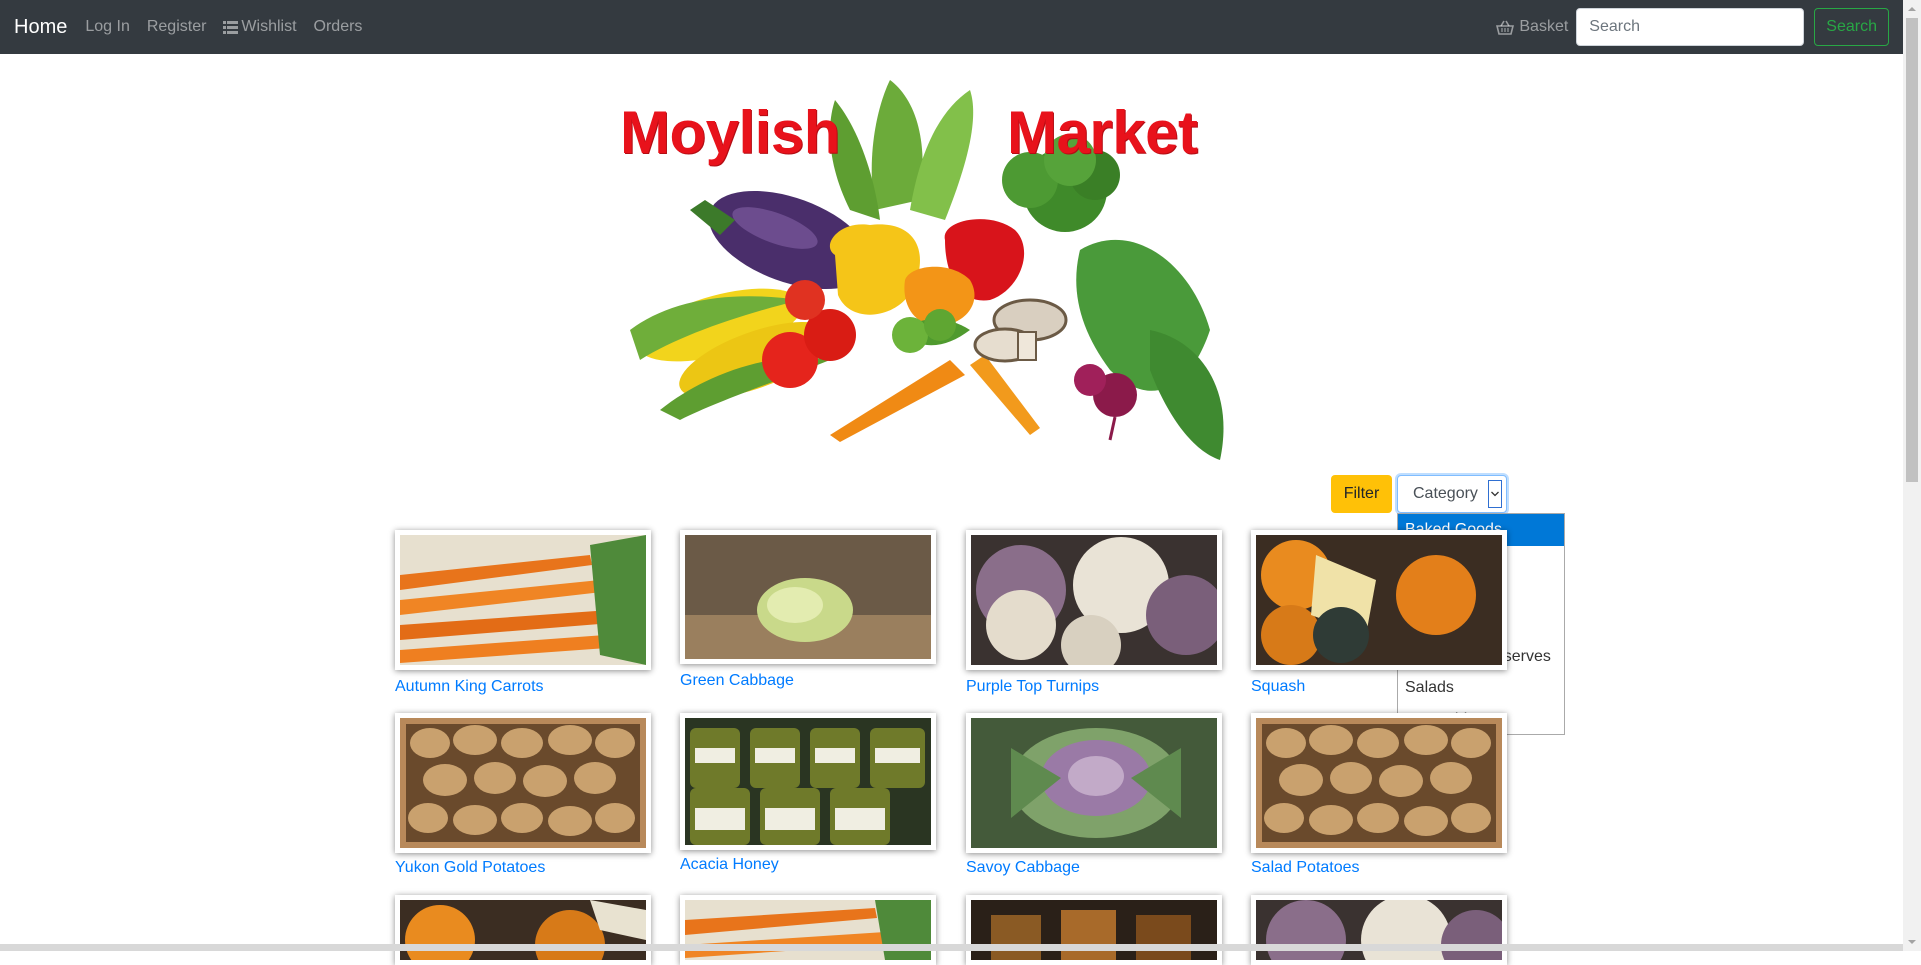  What do you see at coordinates (1305, 868) in the screenshot?
I see `product-name-link: Salad Potatoes` at bounding box center [1305, 868].